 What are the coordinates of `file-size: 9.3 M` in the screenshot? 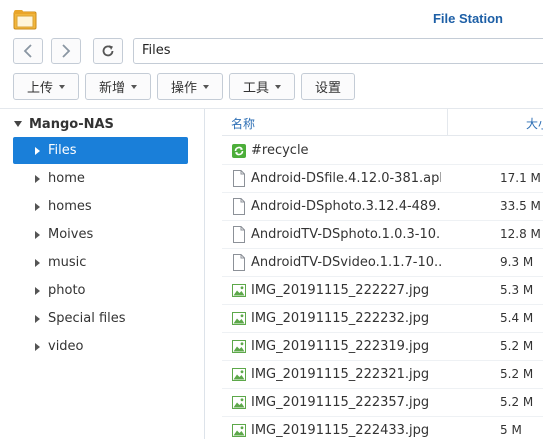 It's located at (517, 262).